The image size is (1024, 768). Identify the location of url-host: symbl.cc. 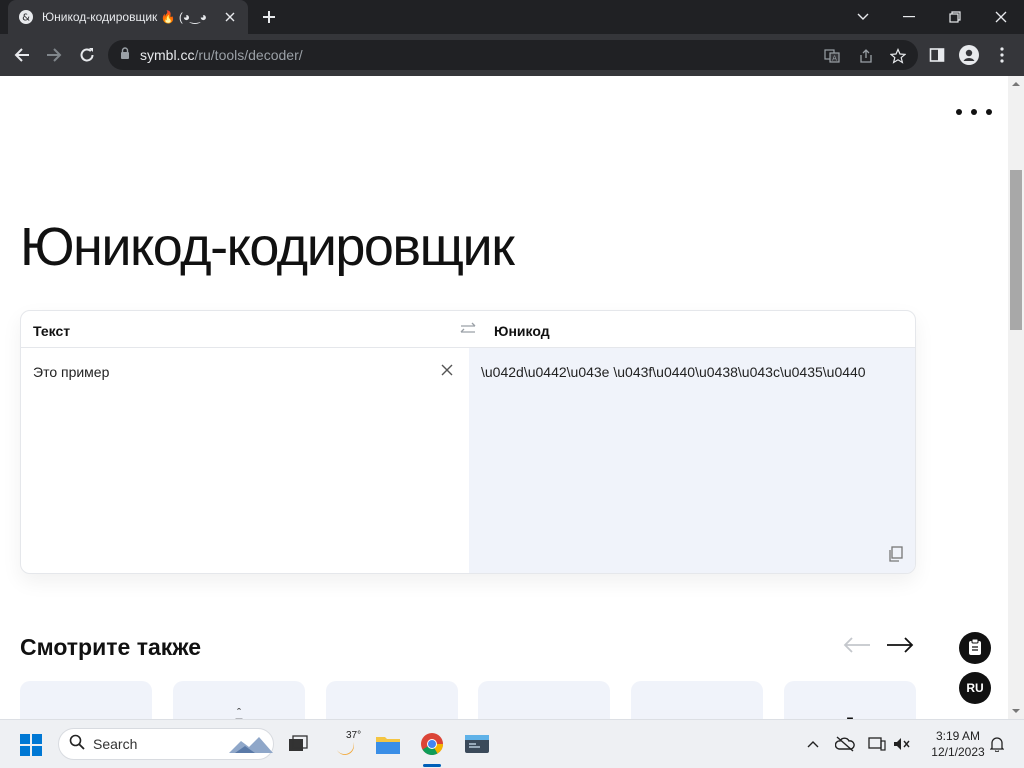
(167, 55).